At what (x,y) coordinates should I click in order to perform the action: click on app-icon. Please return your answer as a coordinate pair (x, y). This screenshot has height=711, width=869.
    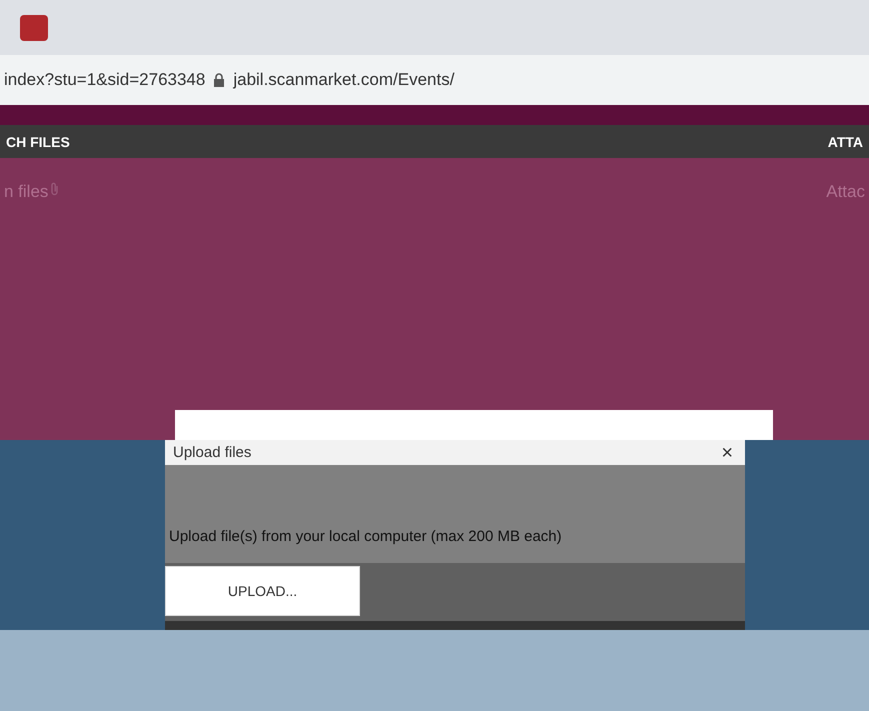
    Looking at the image, I should click on (34, 27).